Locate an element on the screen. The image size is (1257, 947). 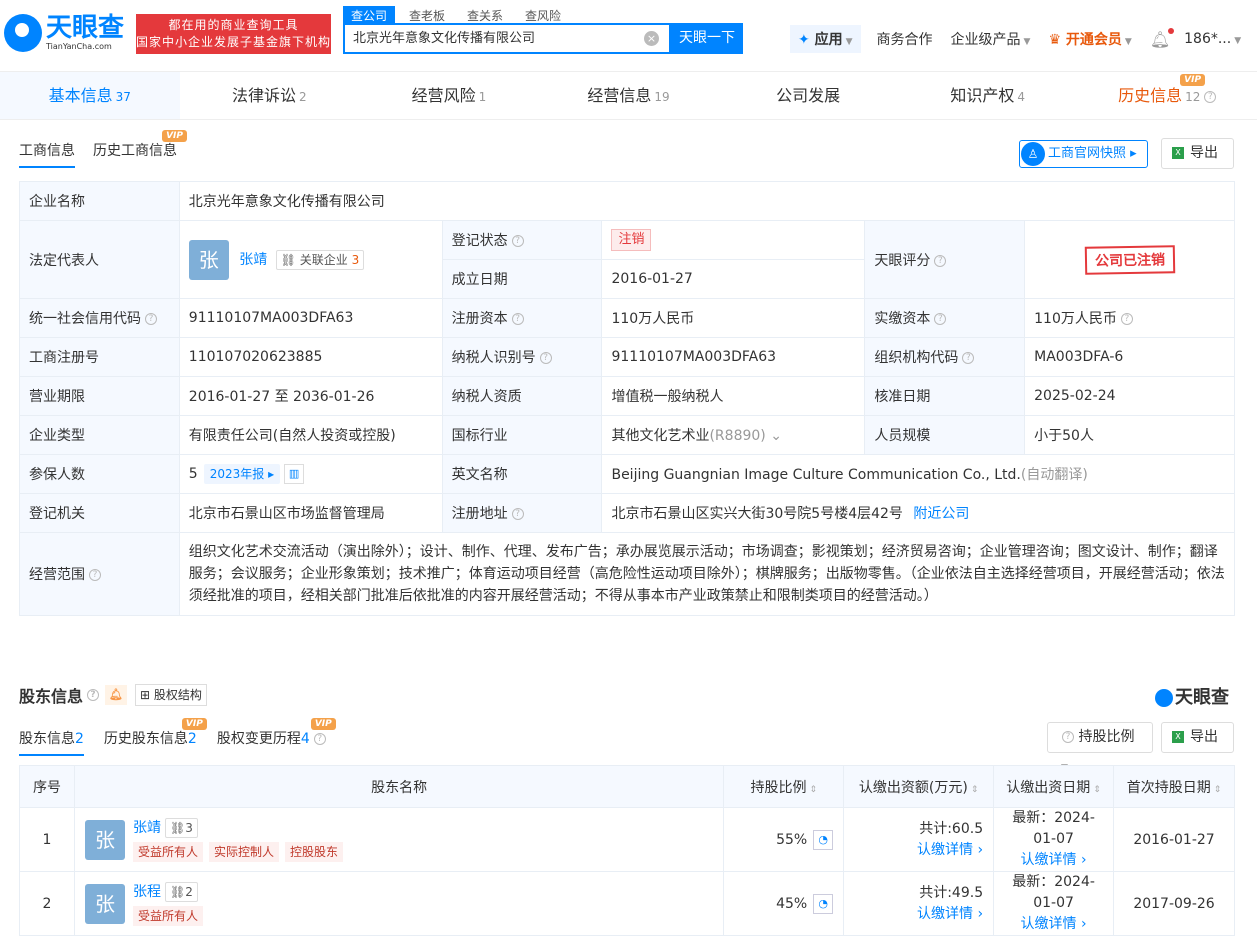
company-type: 有限责任公司(自然人投资或控股) is located at coordinates (310, 435).